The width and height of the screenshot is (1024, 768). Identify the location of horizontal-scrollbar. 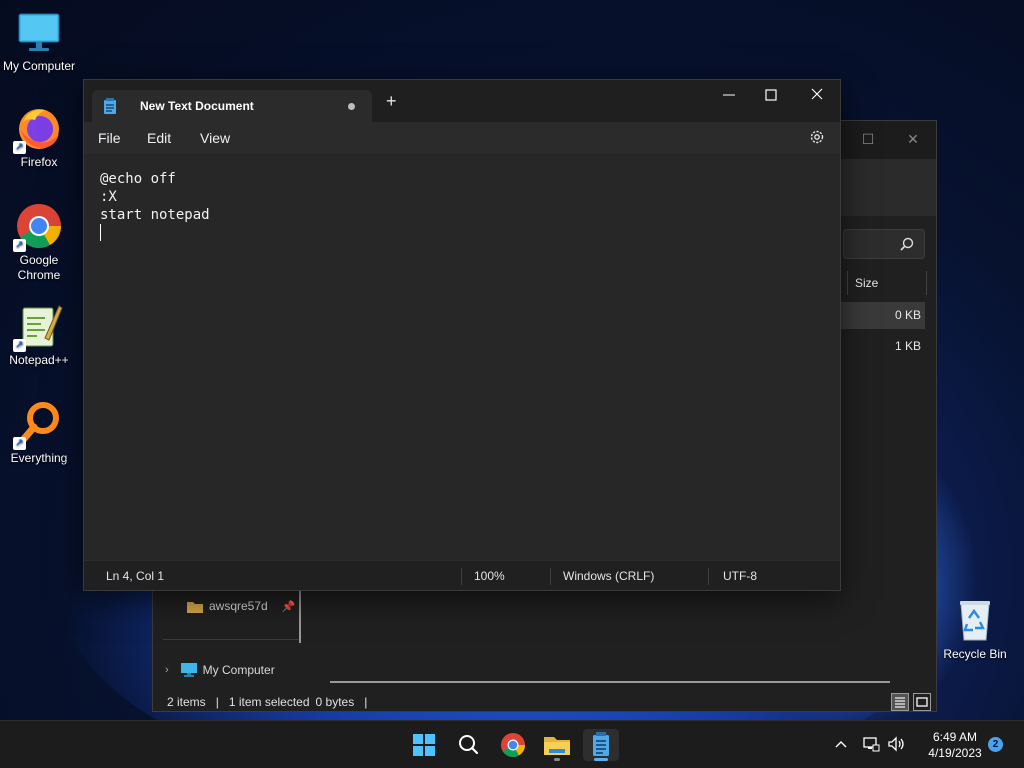
(610, 682).